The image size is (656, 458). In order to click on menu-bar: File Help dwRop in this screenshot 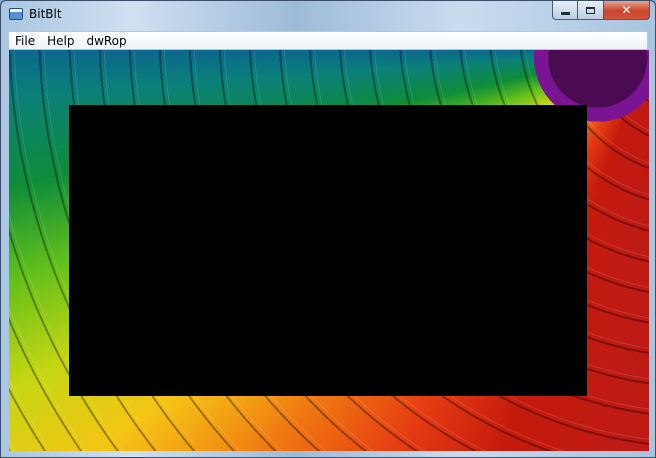, I will do `click(328, 40)`.